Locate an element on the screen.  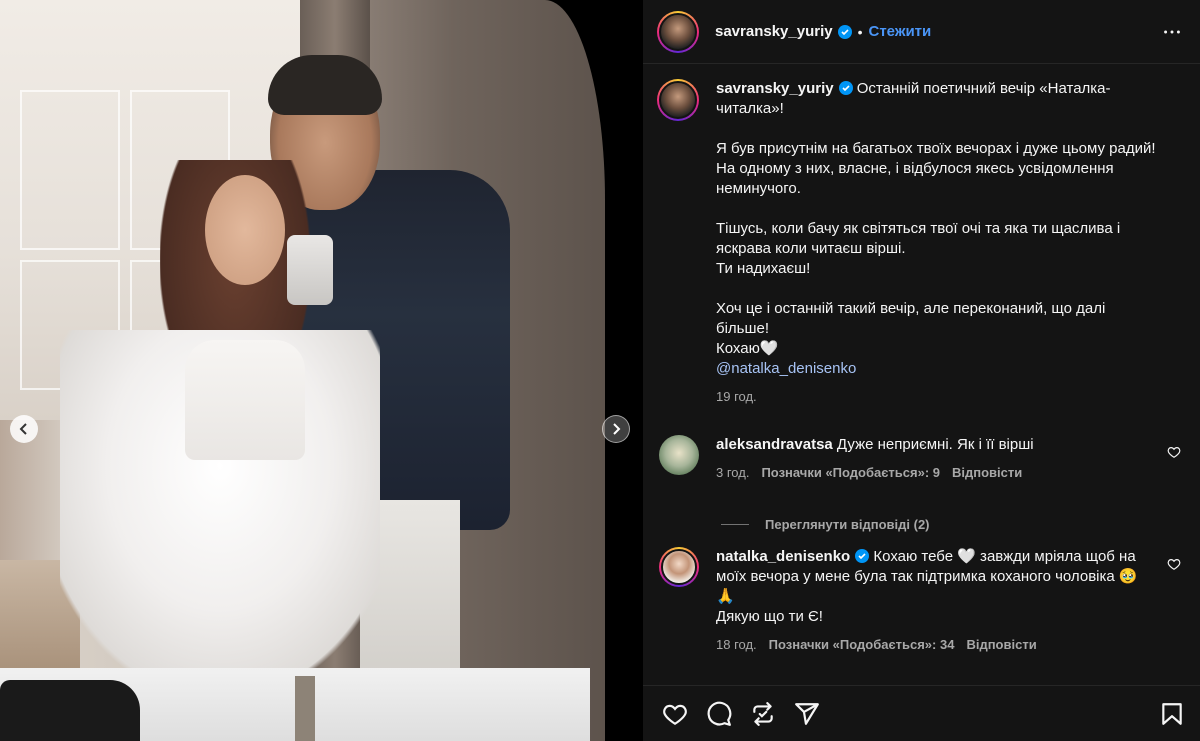
black-bag is located at coordinates (70, 710).